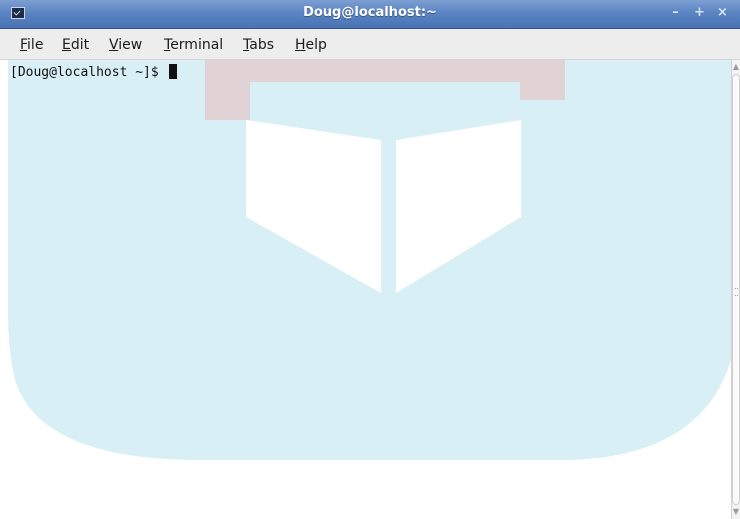 Image resolution: width=740 pixels, height=519 pixels. I want to click on close-button: ×, so click(722, 13).